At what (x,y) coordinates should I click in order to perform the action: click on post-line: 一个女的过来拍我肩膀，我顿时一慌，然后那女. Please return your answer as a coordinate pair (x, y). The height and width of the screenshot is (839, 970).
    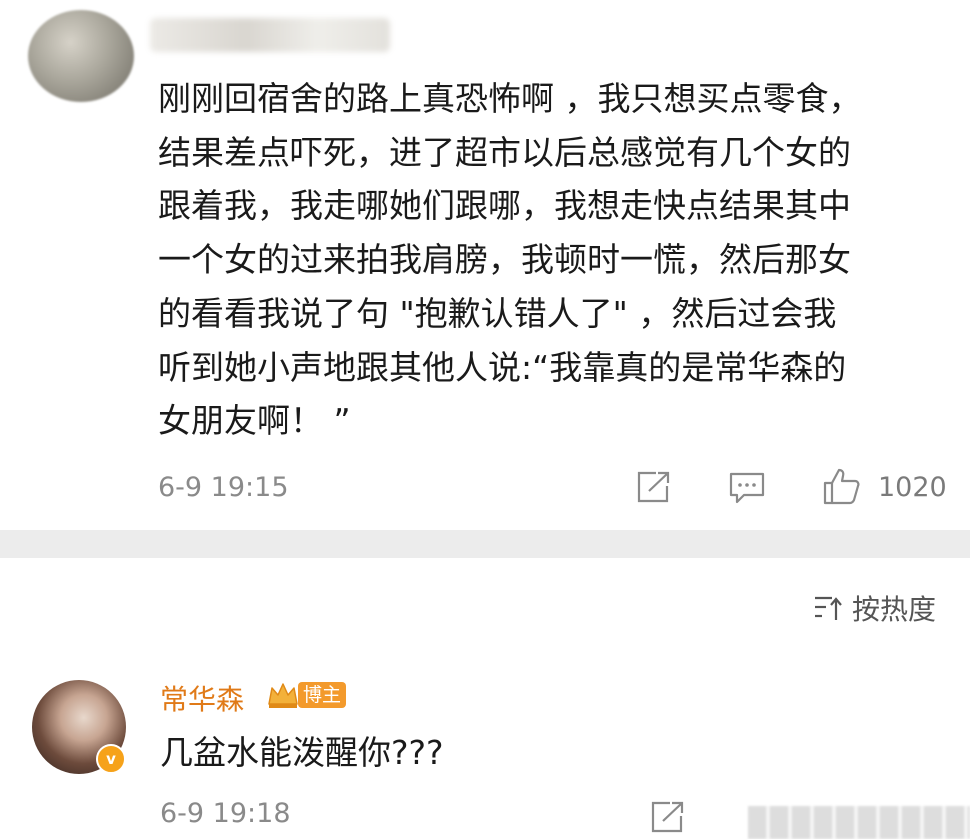
    Looking at the image, I should click on (504, 260).